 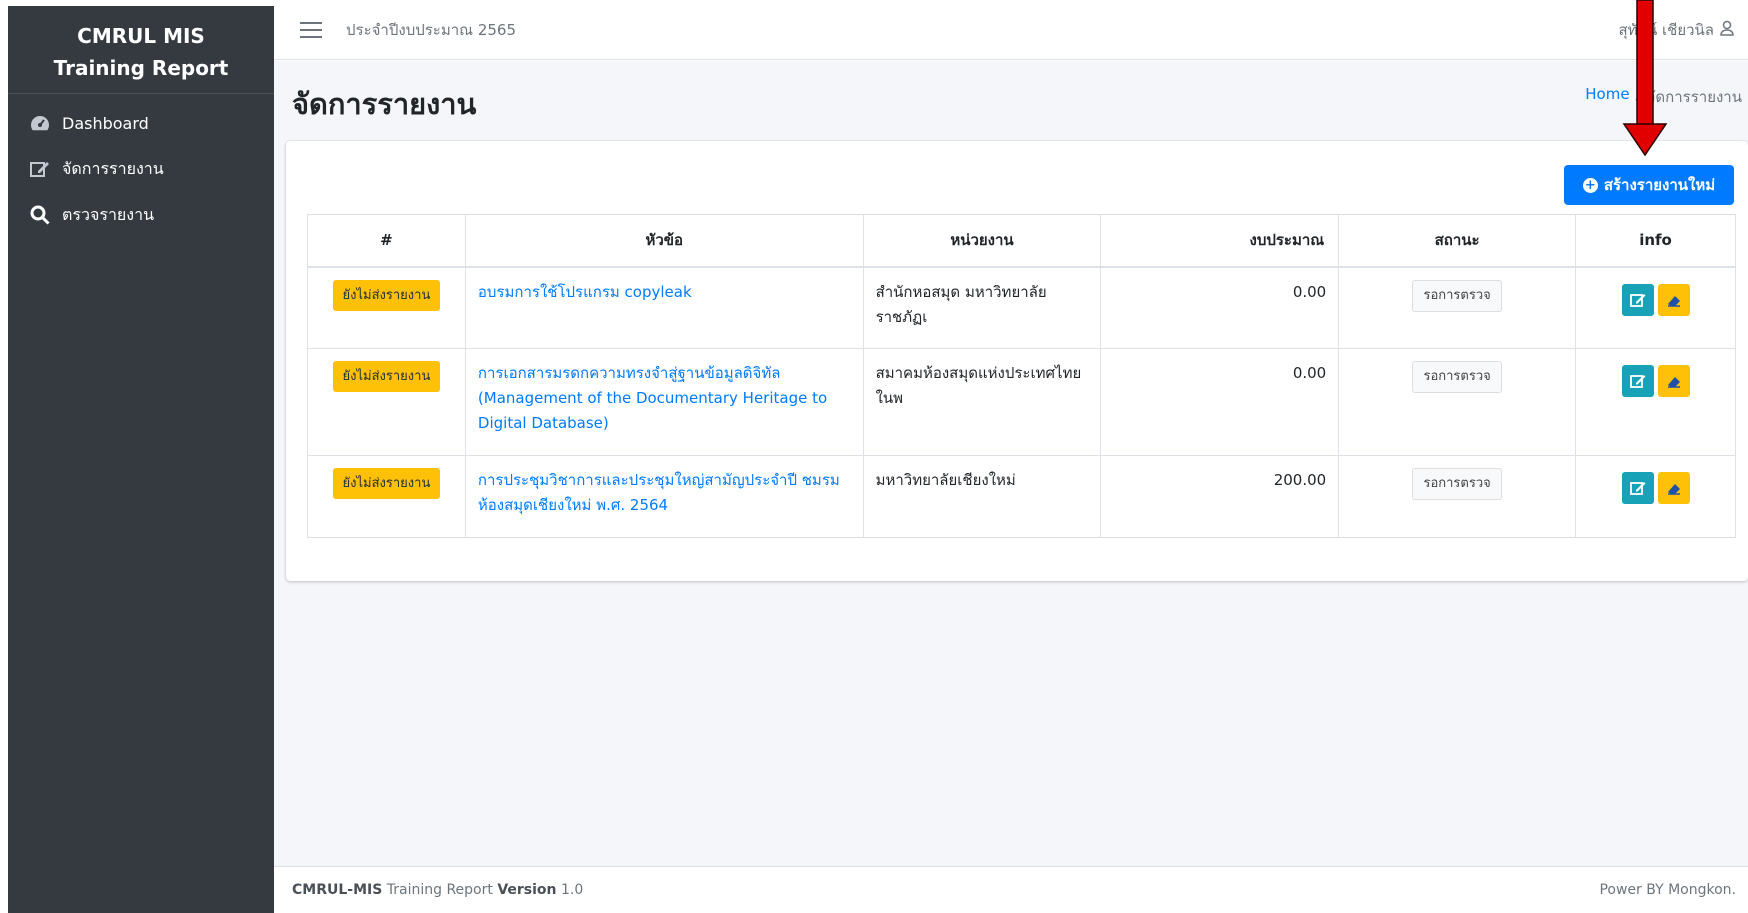 What do you see at coordinates (386, 241) in the screenshot?
I see `column-header: #` at bounding box center [386, 241].